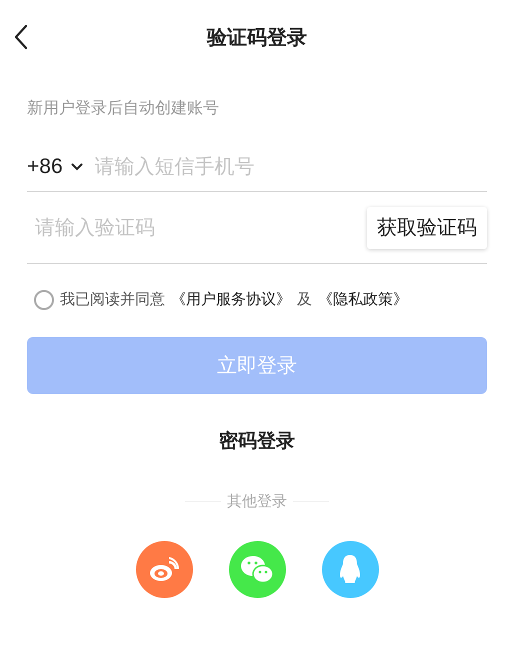 The image size is (514, 654). What do you see at coordinates (257, 502) in the screenshot?
I see `other-login-label: 其他登录` at bounding box center [257, 502].